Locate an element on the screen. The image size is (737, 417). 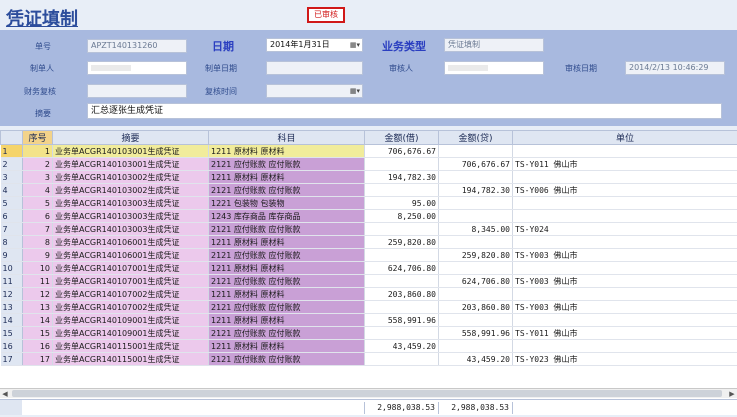
cell-seq: 17 is located at coordinates (37, 359).